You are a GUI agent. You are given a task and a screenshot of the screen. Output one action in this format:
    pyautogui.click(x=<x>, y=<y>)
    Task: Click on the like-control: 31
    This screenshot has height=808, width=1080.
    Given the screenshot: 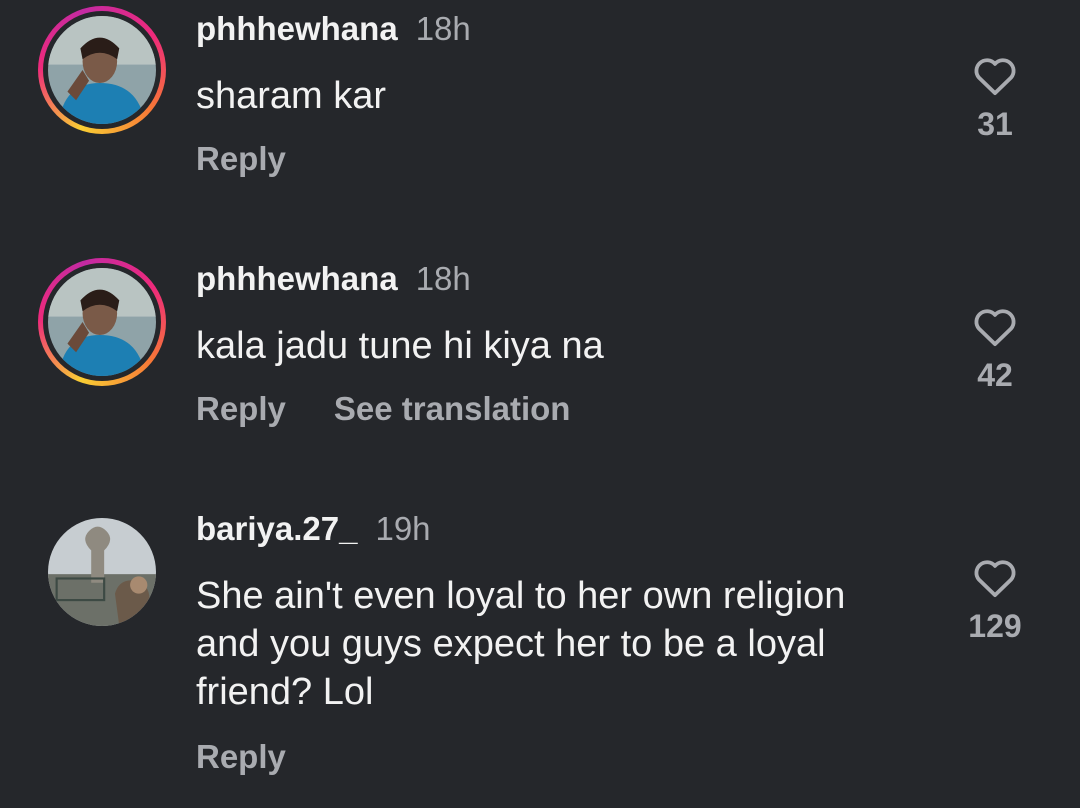 What is the action you would take?
    pyautogui.click(x=995, y=98)
    